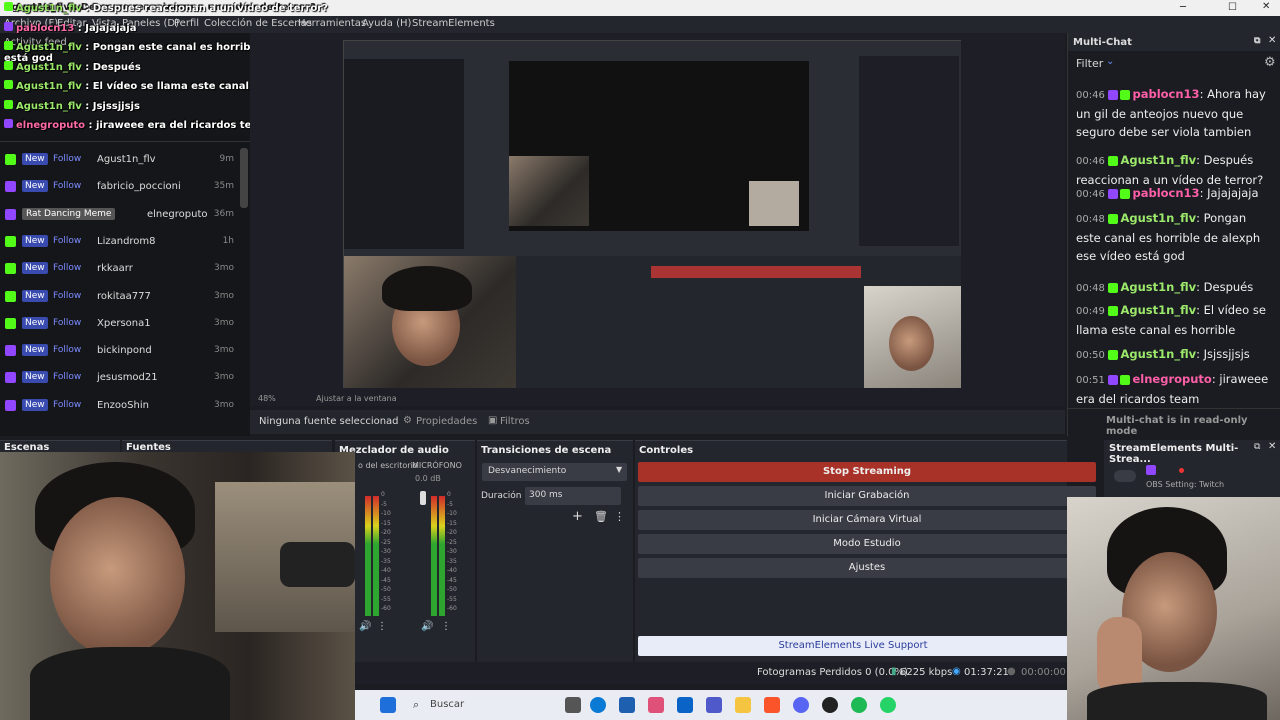 Image resolution: width=1280 pixels, height=720 pixels. What do you see at coordinates (120, 215) in the screenshot?
I see `feed-row: Rat Dancing Meme elnegroputo 36m` at bounding box center [120, 215].